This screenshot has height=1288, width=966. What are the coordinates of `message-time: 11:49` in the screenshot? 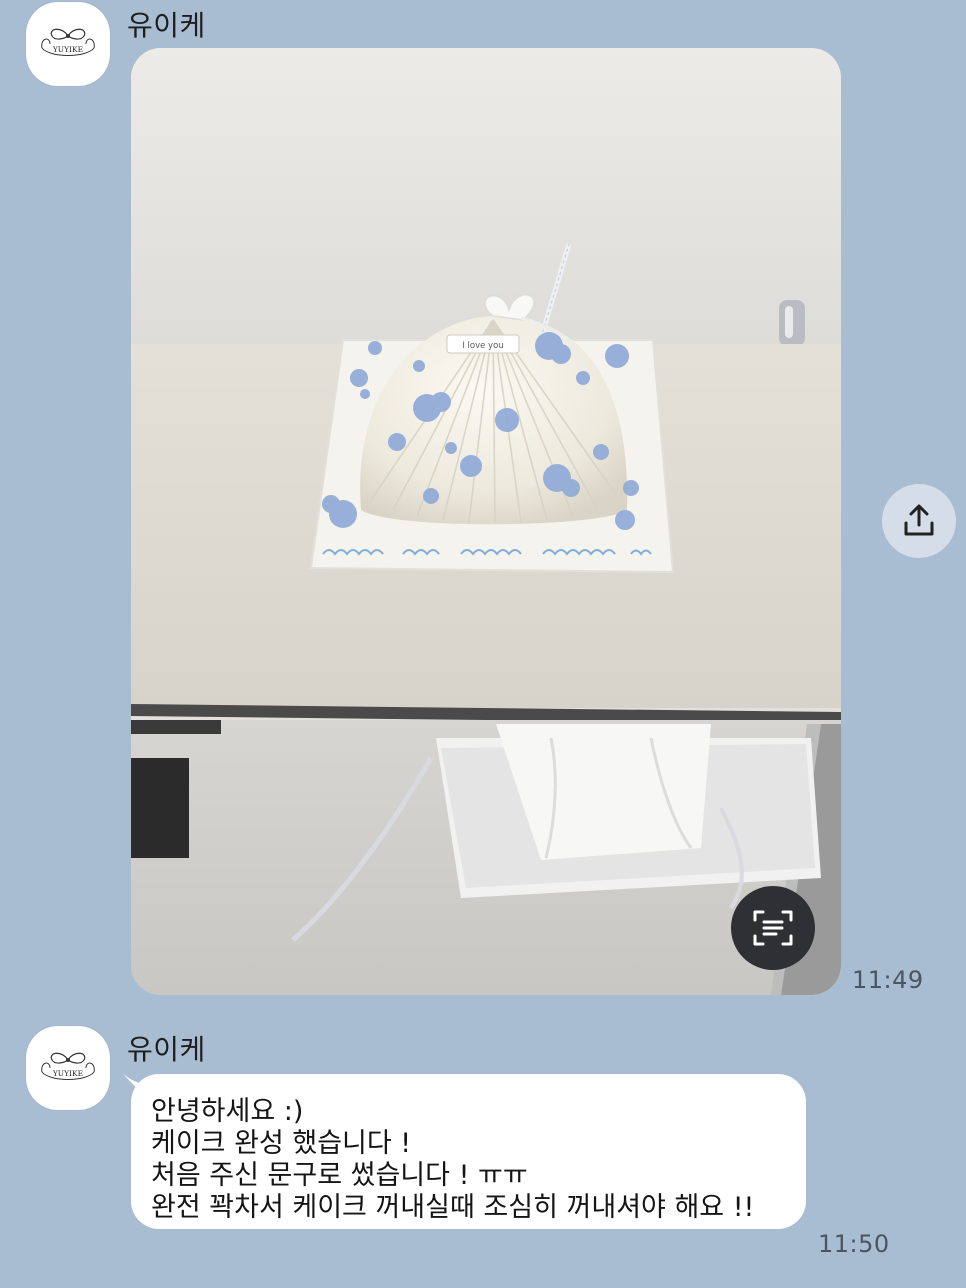 It's located at (888, 980).